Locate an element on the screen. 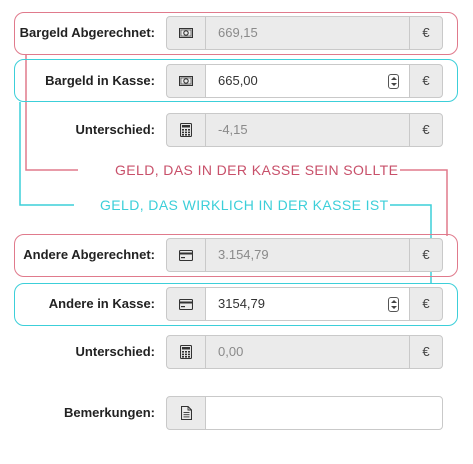  cash-in-register-value: 665,00 is located at coordinates (238, 80).